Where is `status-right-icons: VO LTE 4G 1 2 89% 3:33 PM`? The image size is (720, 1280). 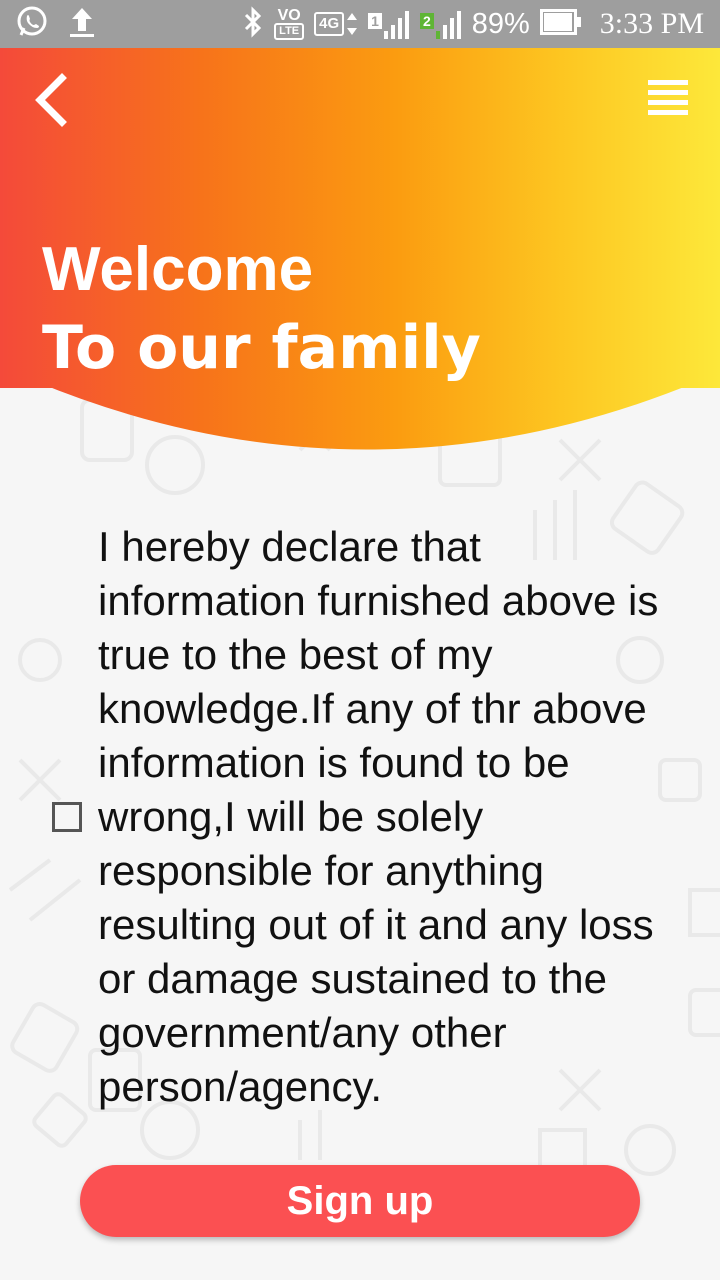 status-right-icons: VO LTE 4G 1 2 89% 3:33 PM is located at coordinates (473, 24).